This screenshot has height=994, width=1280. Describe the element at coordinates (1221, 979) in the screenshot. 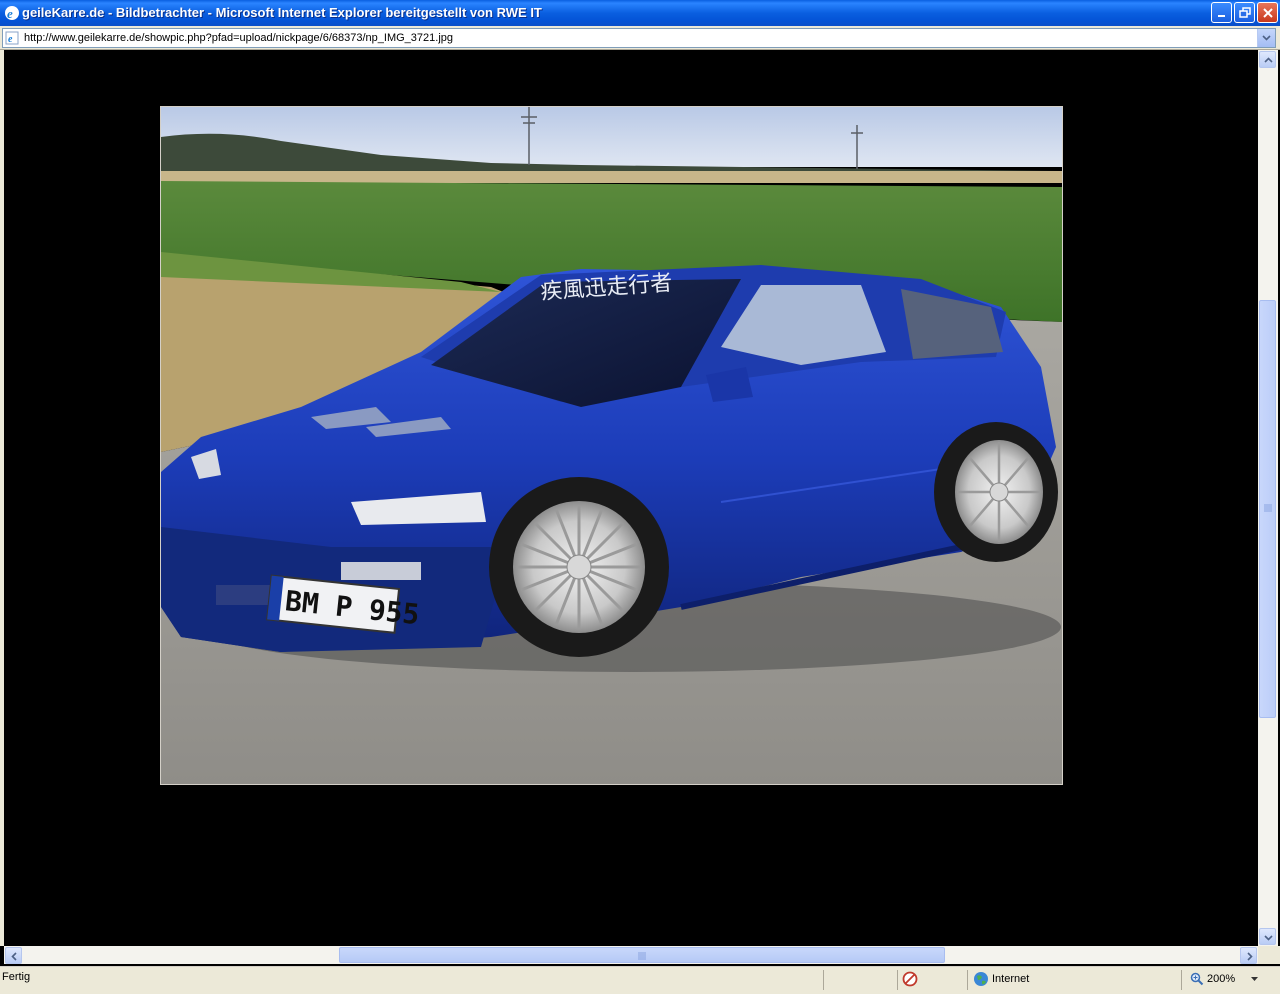

I see `zoom-level: 200%` at that location.